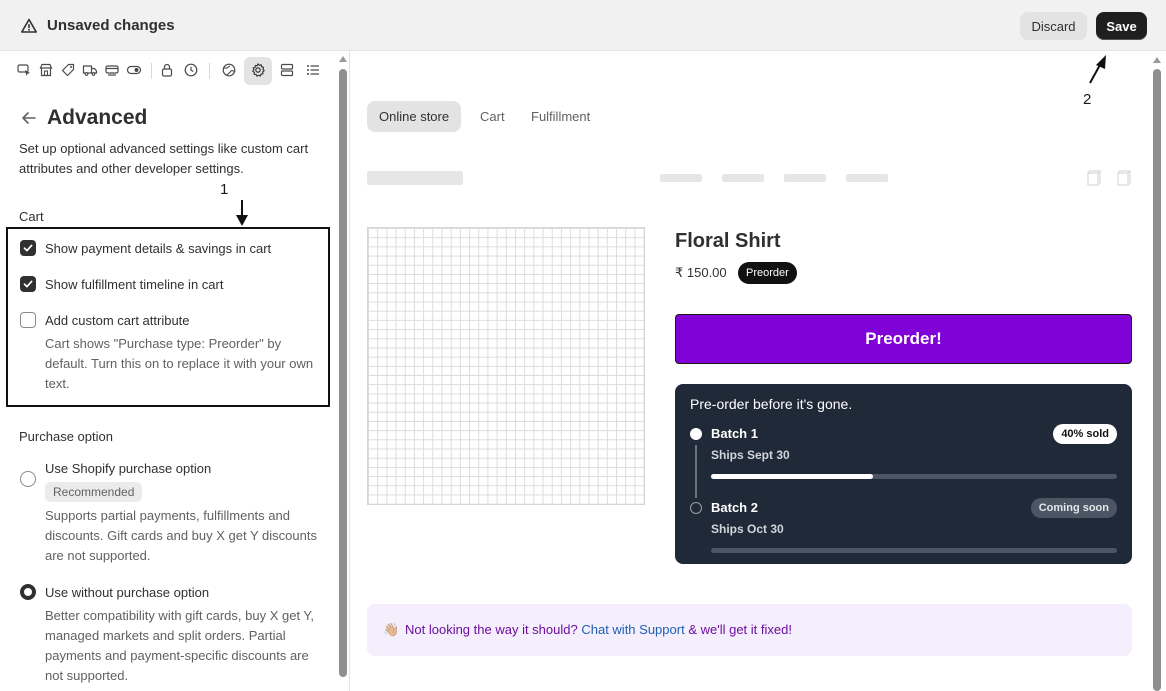  What do you see at coordinates (343, 373) in the screenshot?
I see `left-scrollbar-thumb` at bounding box center [343, 373].